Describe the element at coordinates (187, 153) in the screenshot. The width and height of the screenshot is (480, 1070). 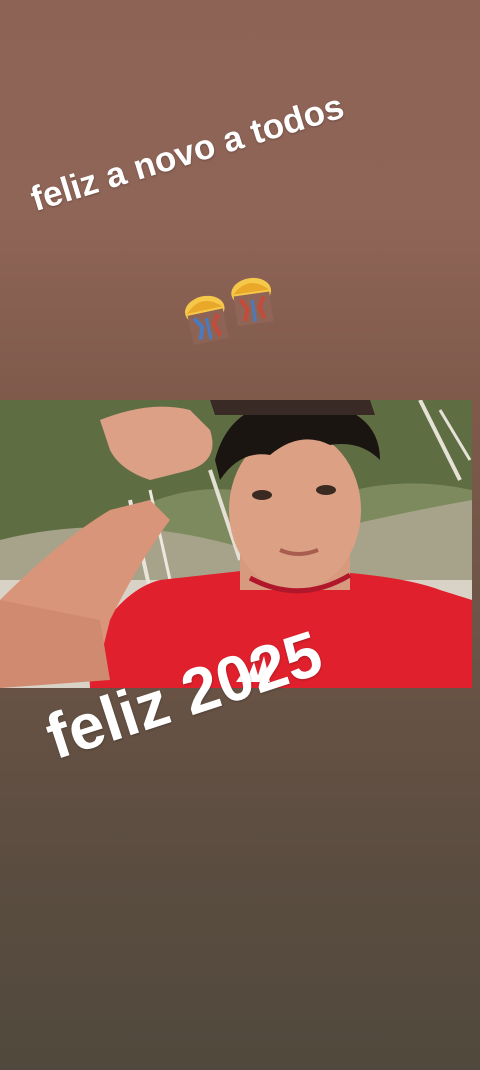
I see `caption-top-text: feliz a novo a todos` at that location.